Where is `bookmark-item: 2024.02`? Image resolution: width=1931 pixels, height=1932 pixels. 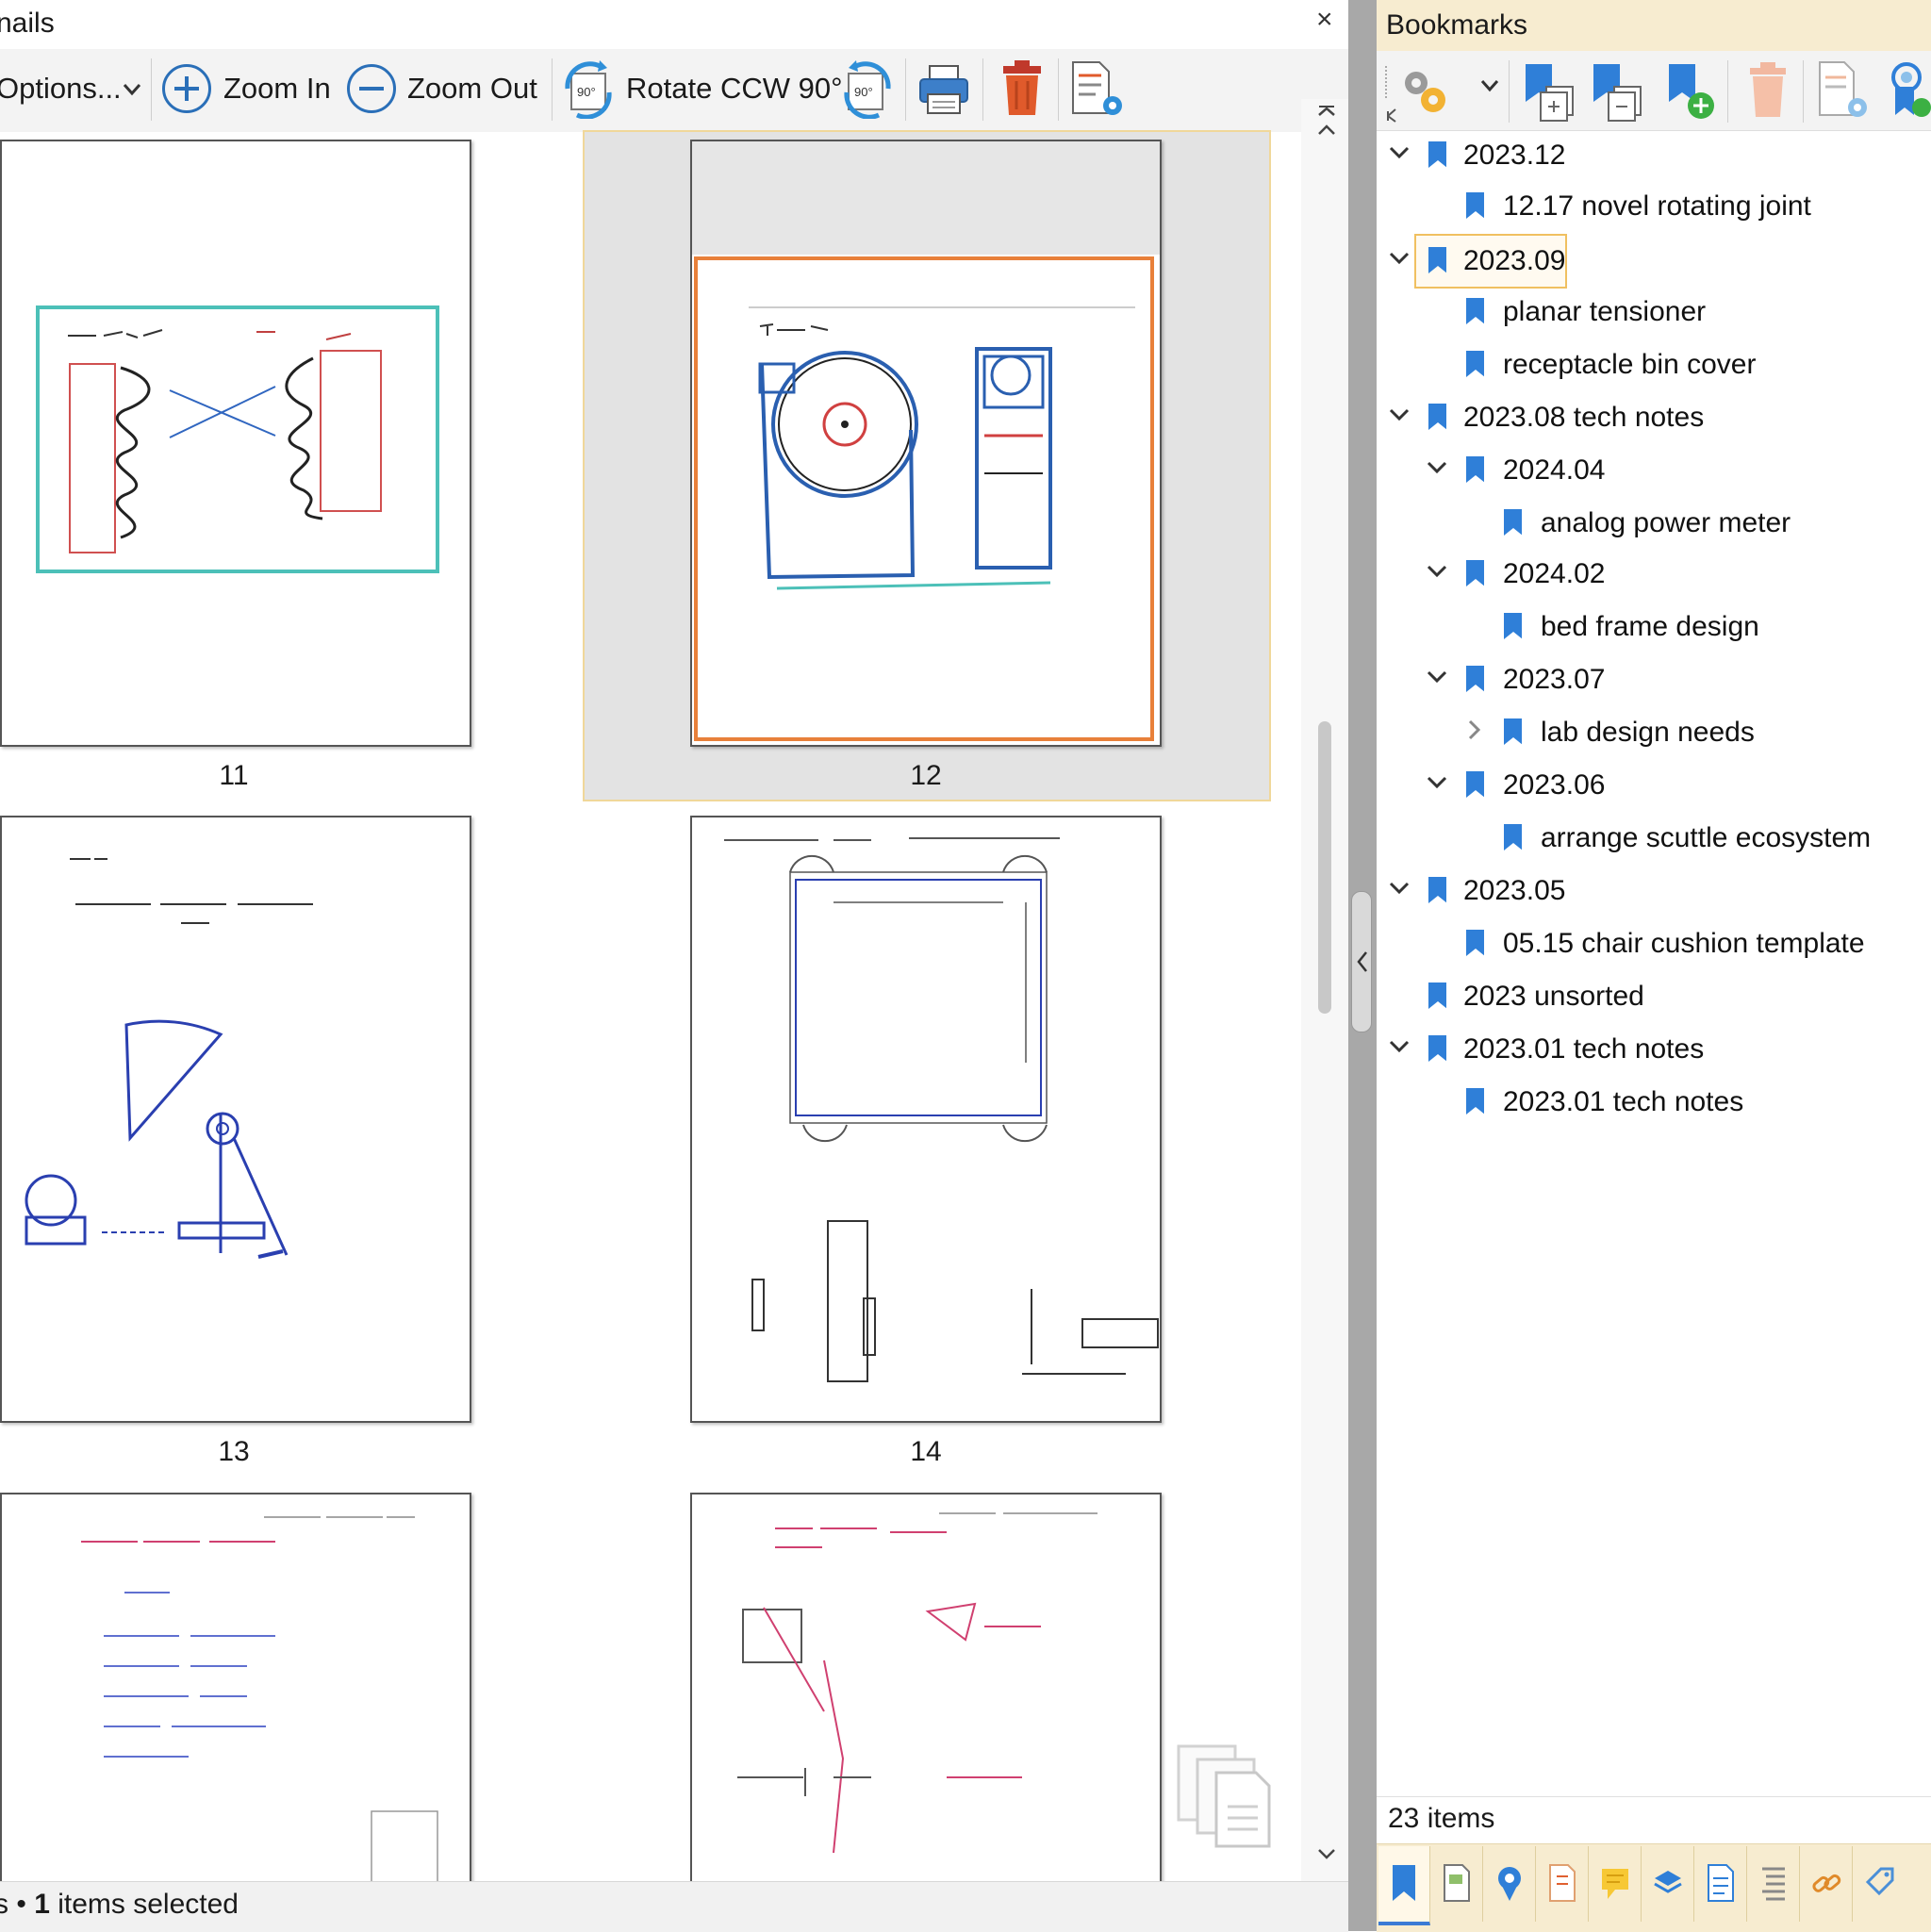
bookmark-item: 2024.02 is located at coordinates (1654, 573).